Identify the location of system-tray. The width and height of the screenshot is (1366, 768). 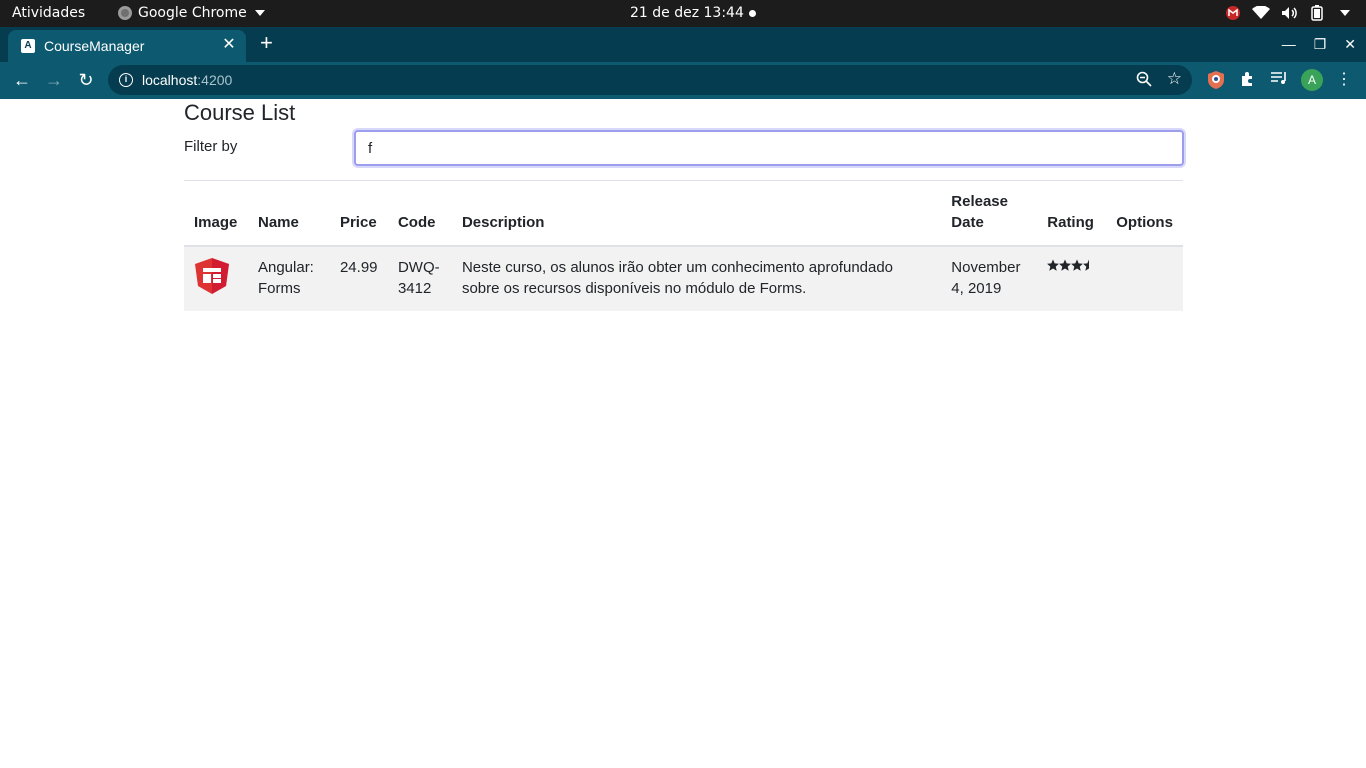
(1289, 13).